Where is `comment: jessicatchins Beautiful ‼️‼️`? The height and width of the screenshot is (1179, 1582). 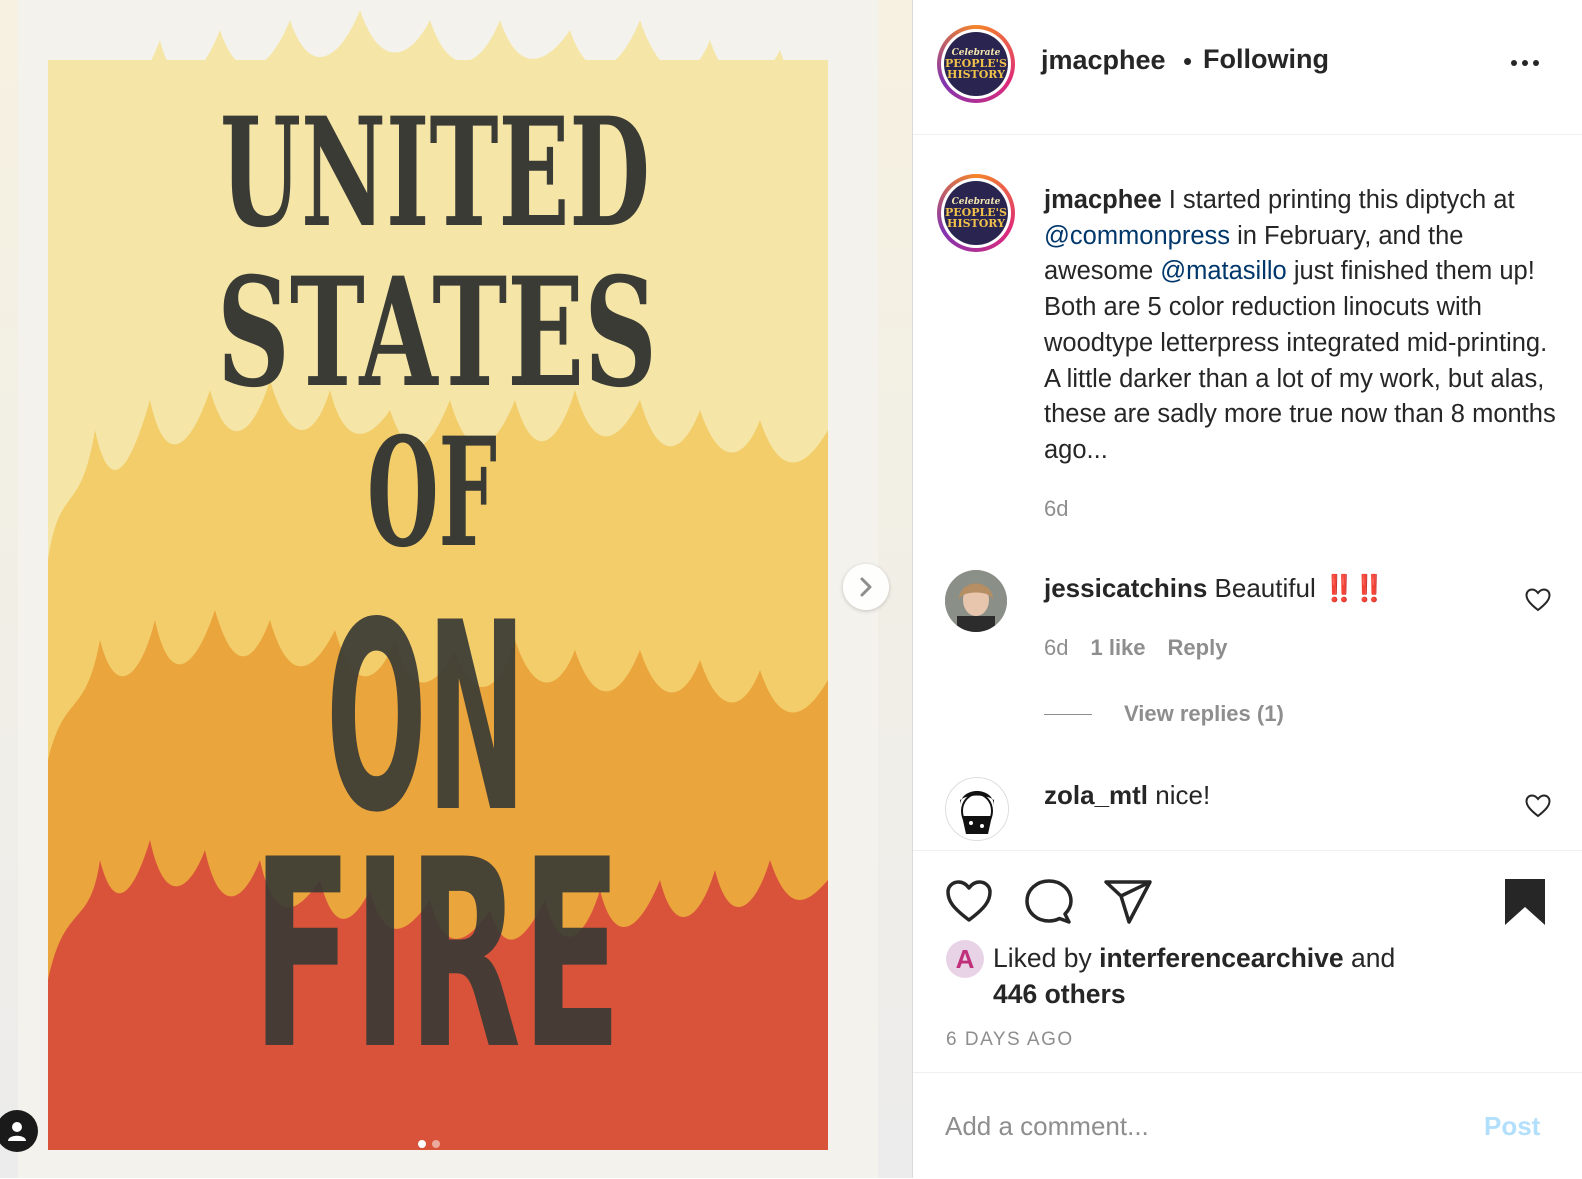
comment: jessicatchins Beautiful ‼️‼️ is located at coordinates (1215, 588).